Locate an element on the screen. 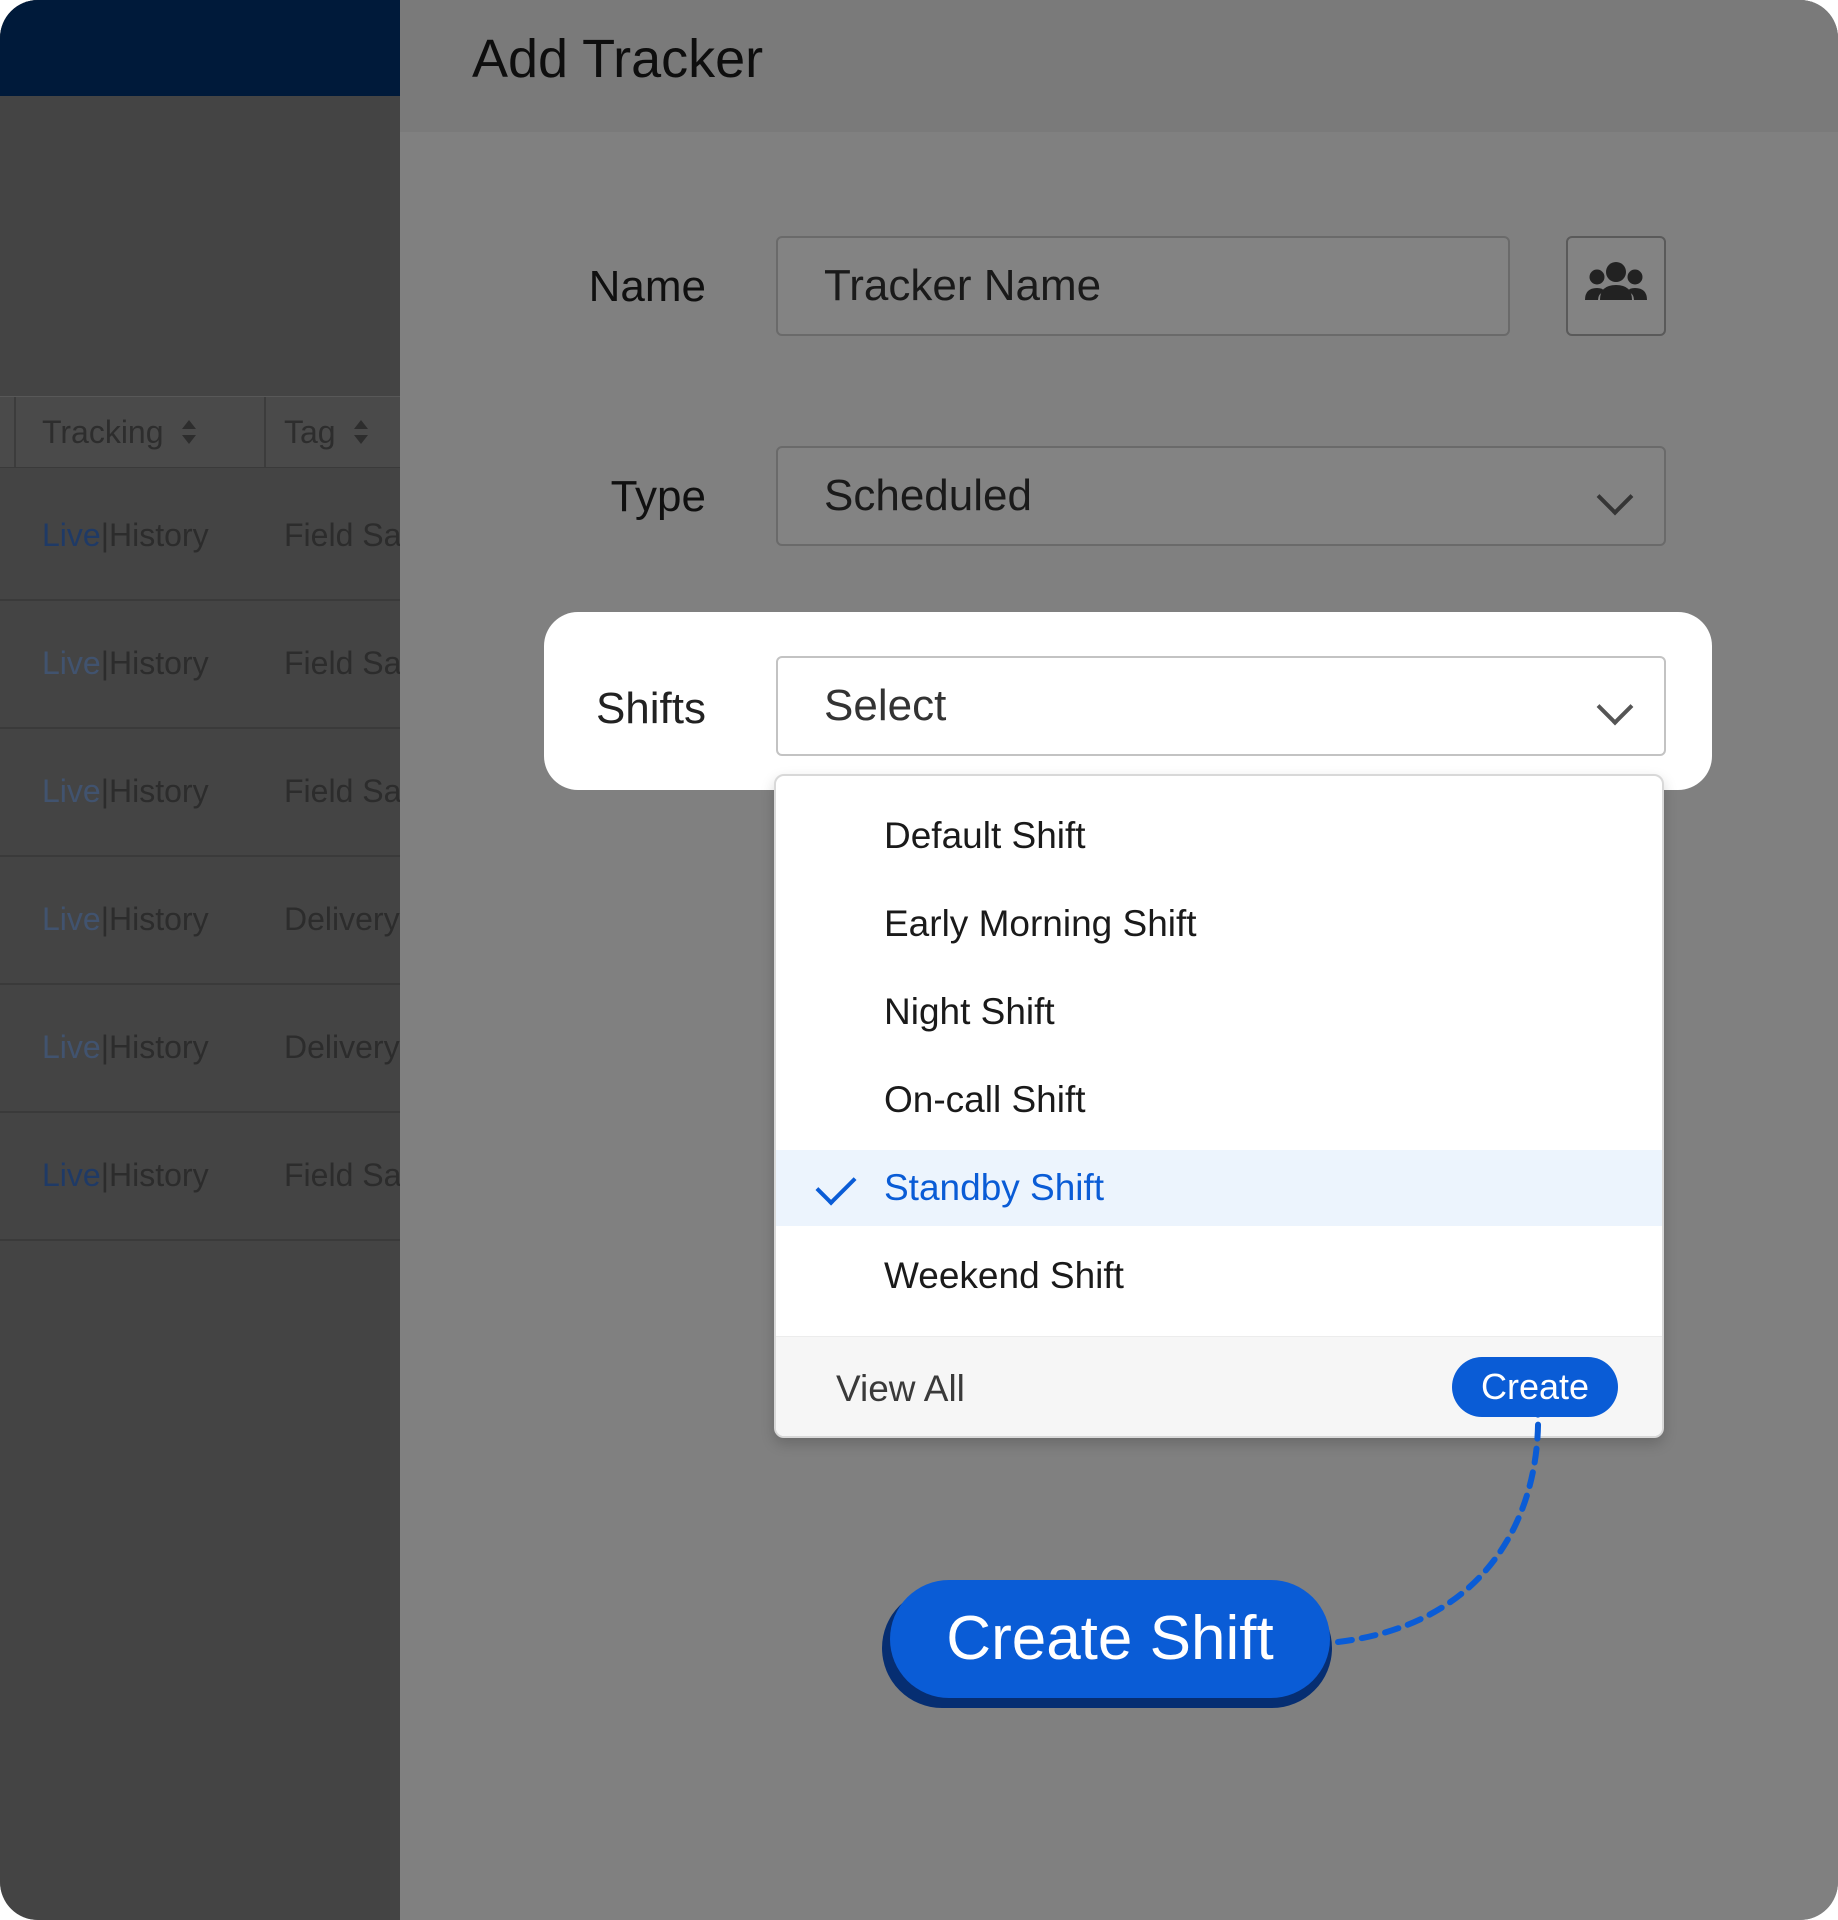 This screenshot has width=1838, height=1920. shift-option: Default Shift is located at coordinates (1219, 836).